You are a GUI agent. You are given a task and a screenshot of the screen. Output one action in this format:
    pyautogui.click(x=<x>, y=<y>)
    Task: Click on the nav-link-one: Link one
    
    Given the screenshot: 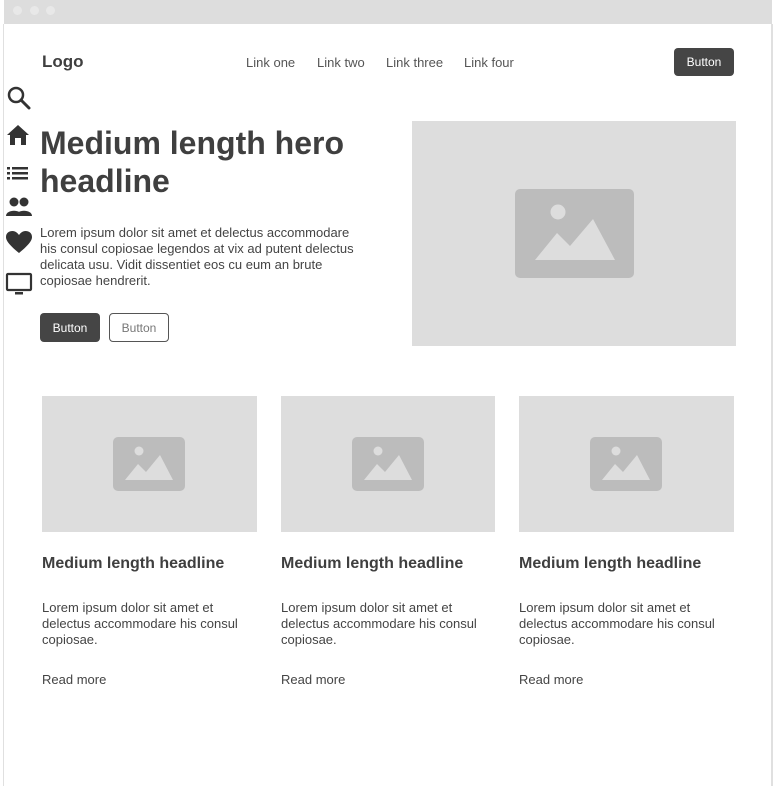 What is the action you would take?
    pyautogui.click(x=270, y=62)
    